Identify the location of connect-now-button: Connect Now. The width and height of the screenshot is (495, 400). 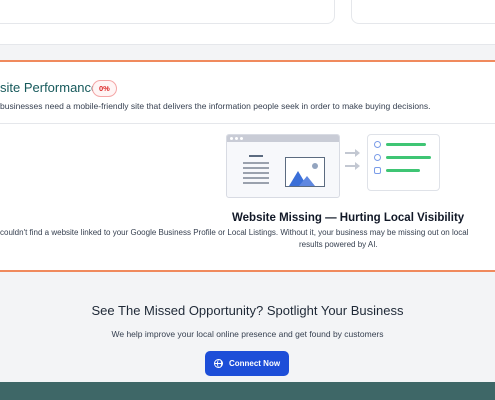
(247, 363).